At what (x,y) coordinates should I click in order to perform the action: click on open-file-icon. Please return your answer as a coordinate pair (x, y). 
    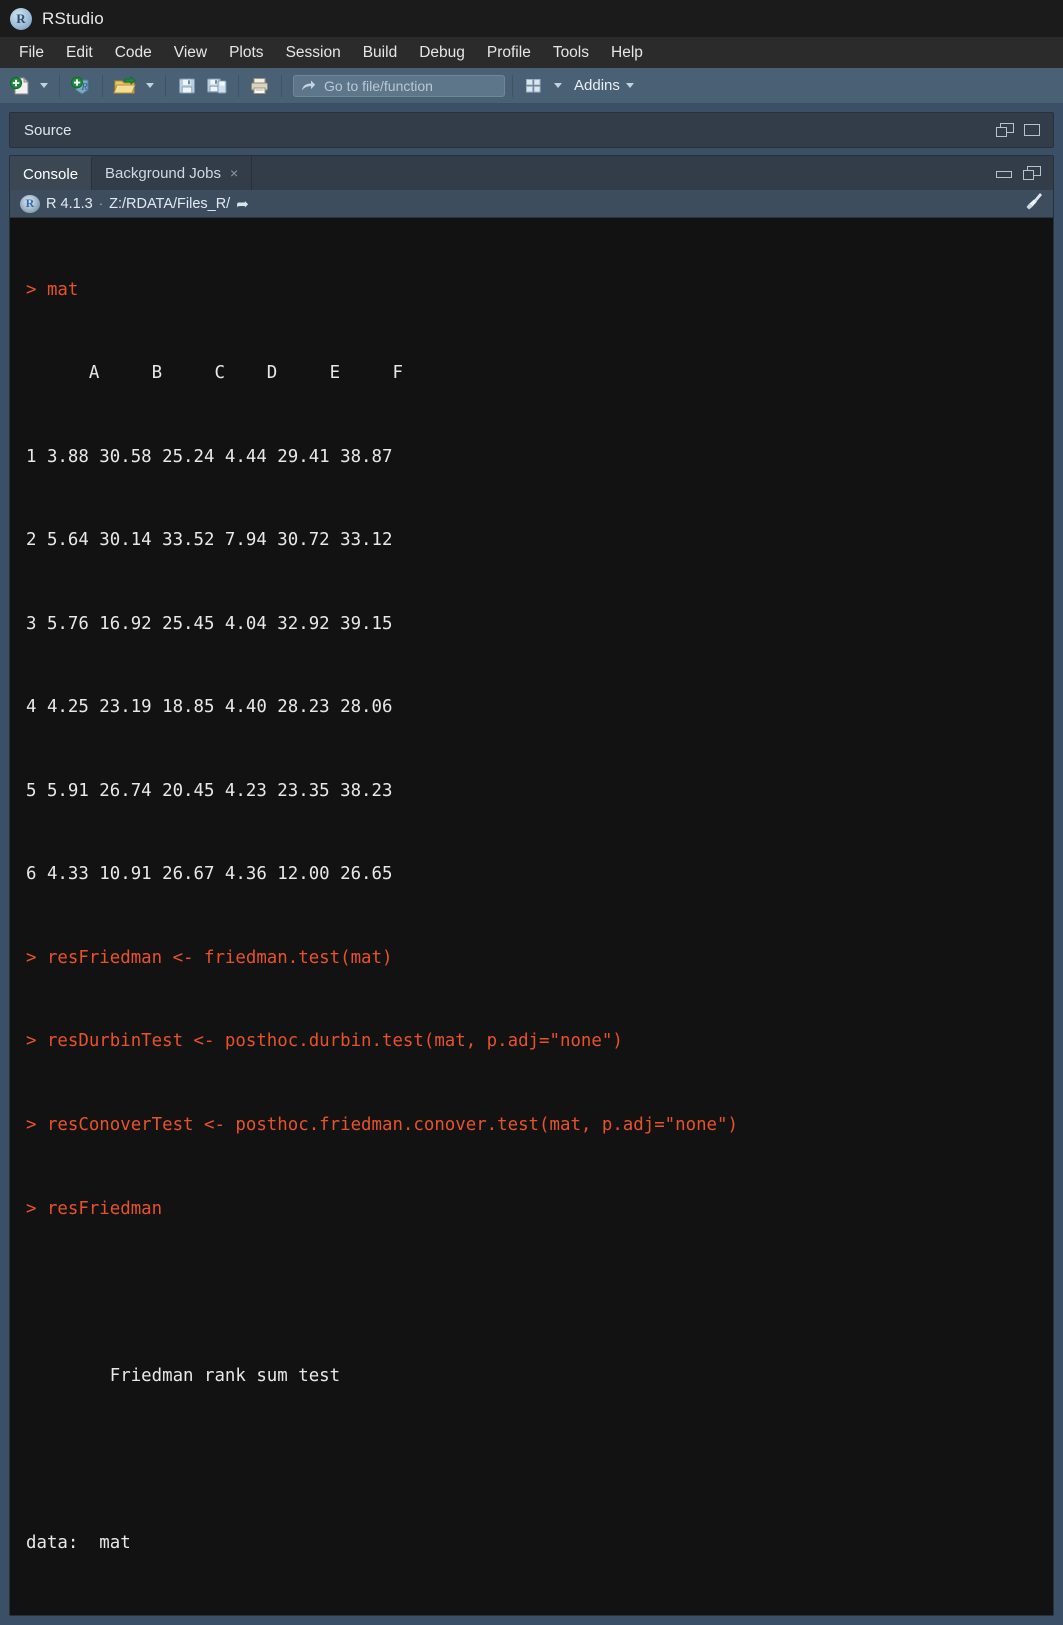
    Looking at the image, I should click on (125, 86).